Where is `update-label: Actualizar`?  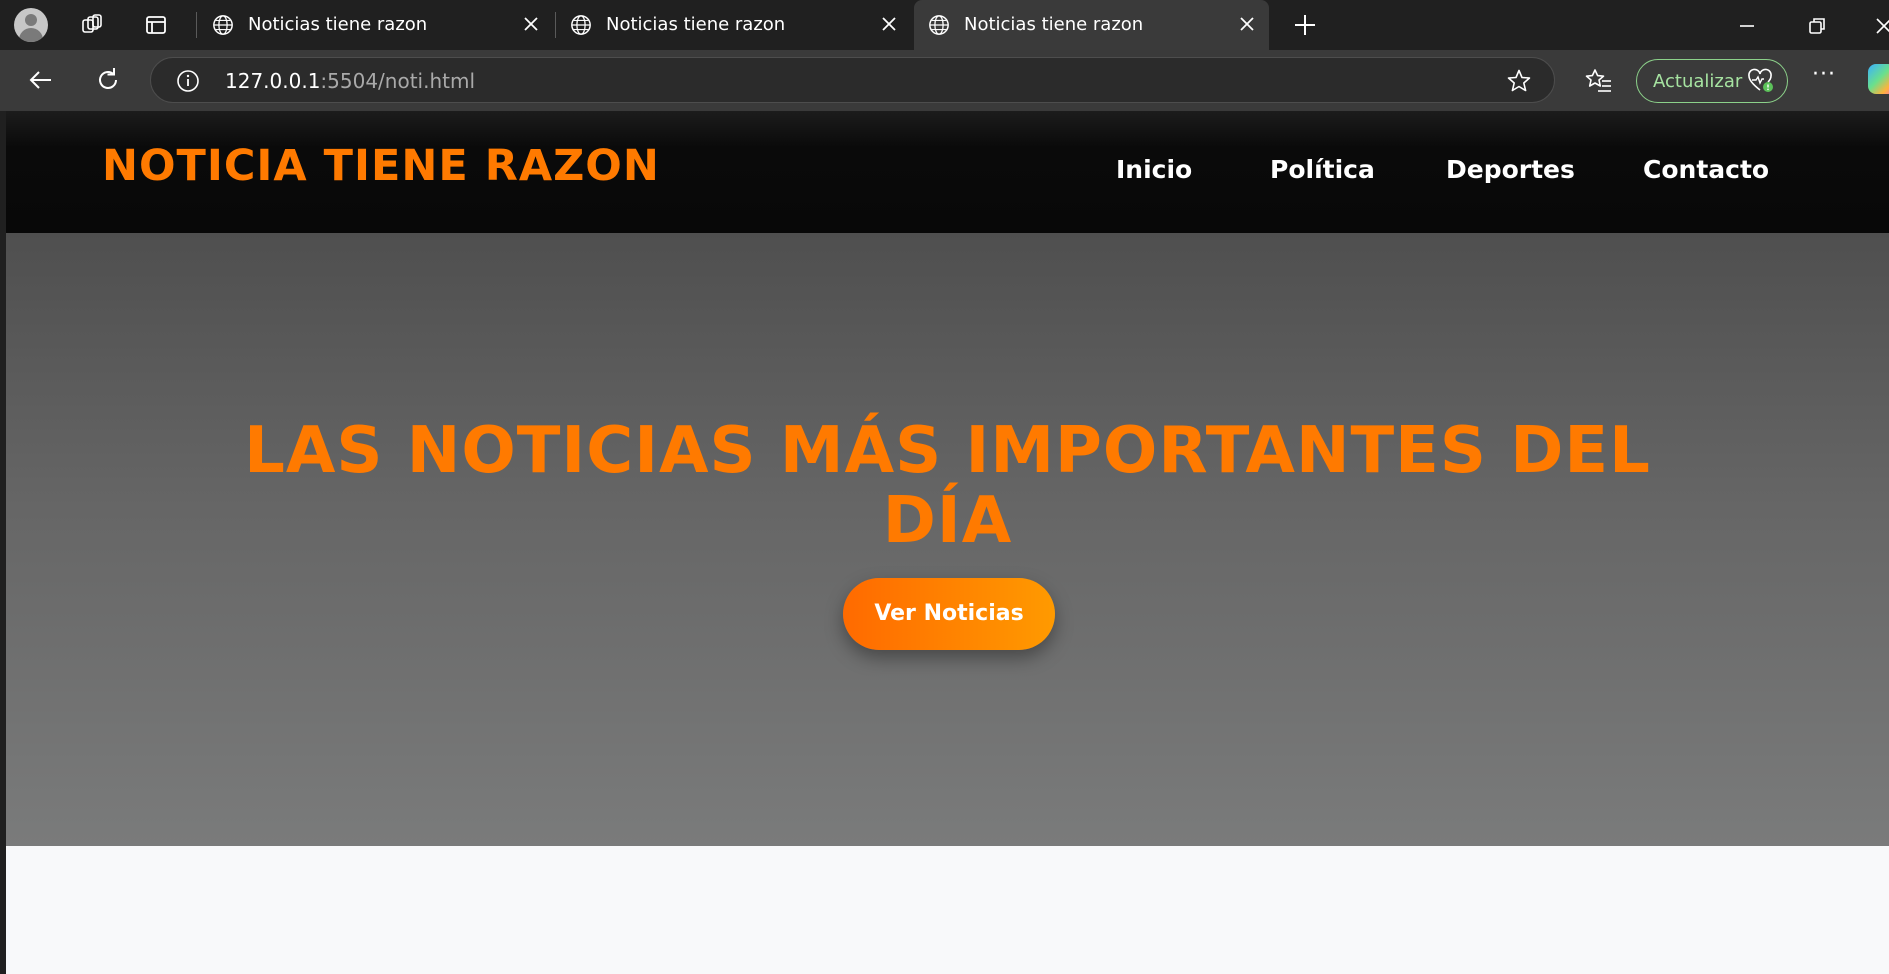 update-label: Actualizar is located at coordinates (1698, 81).